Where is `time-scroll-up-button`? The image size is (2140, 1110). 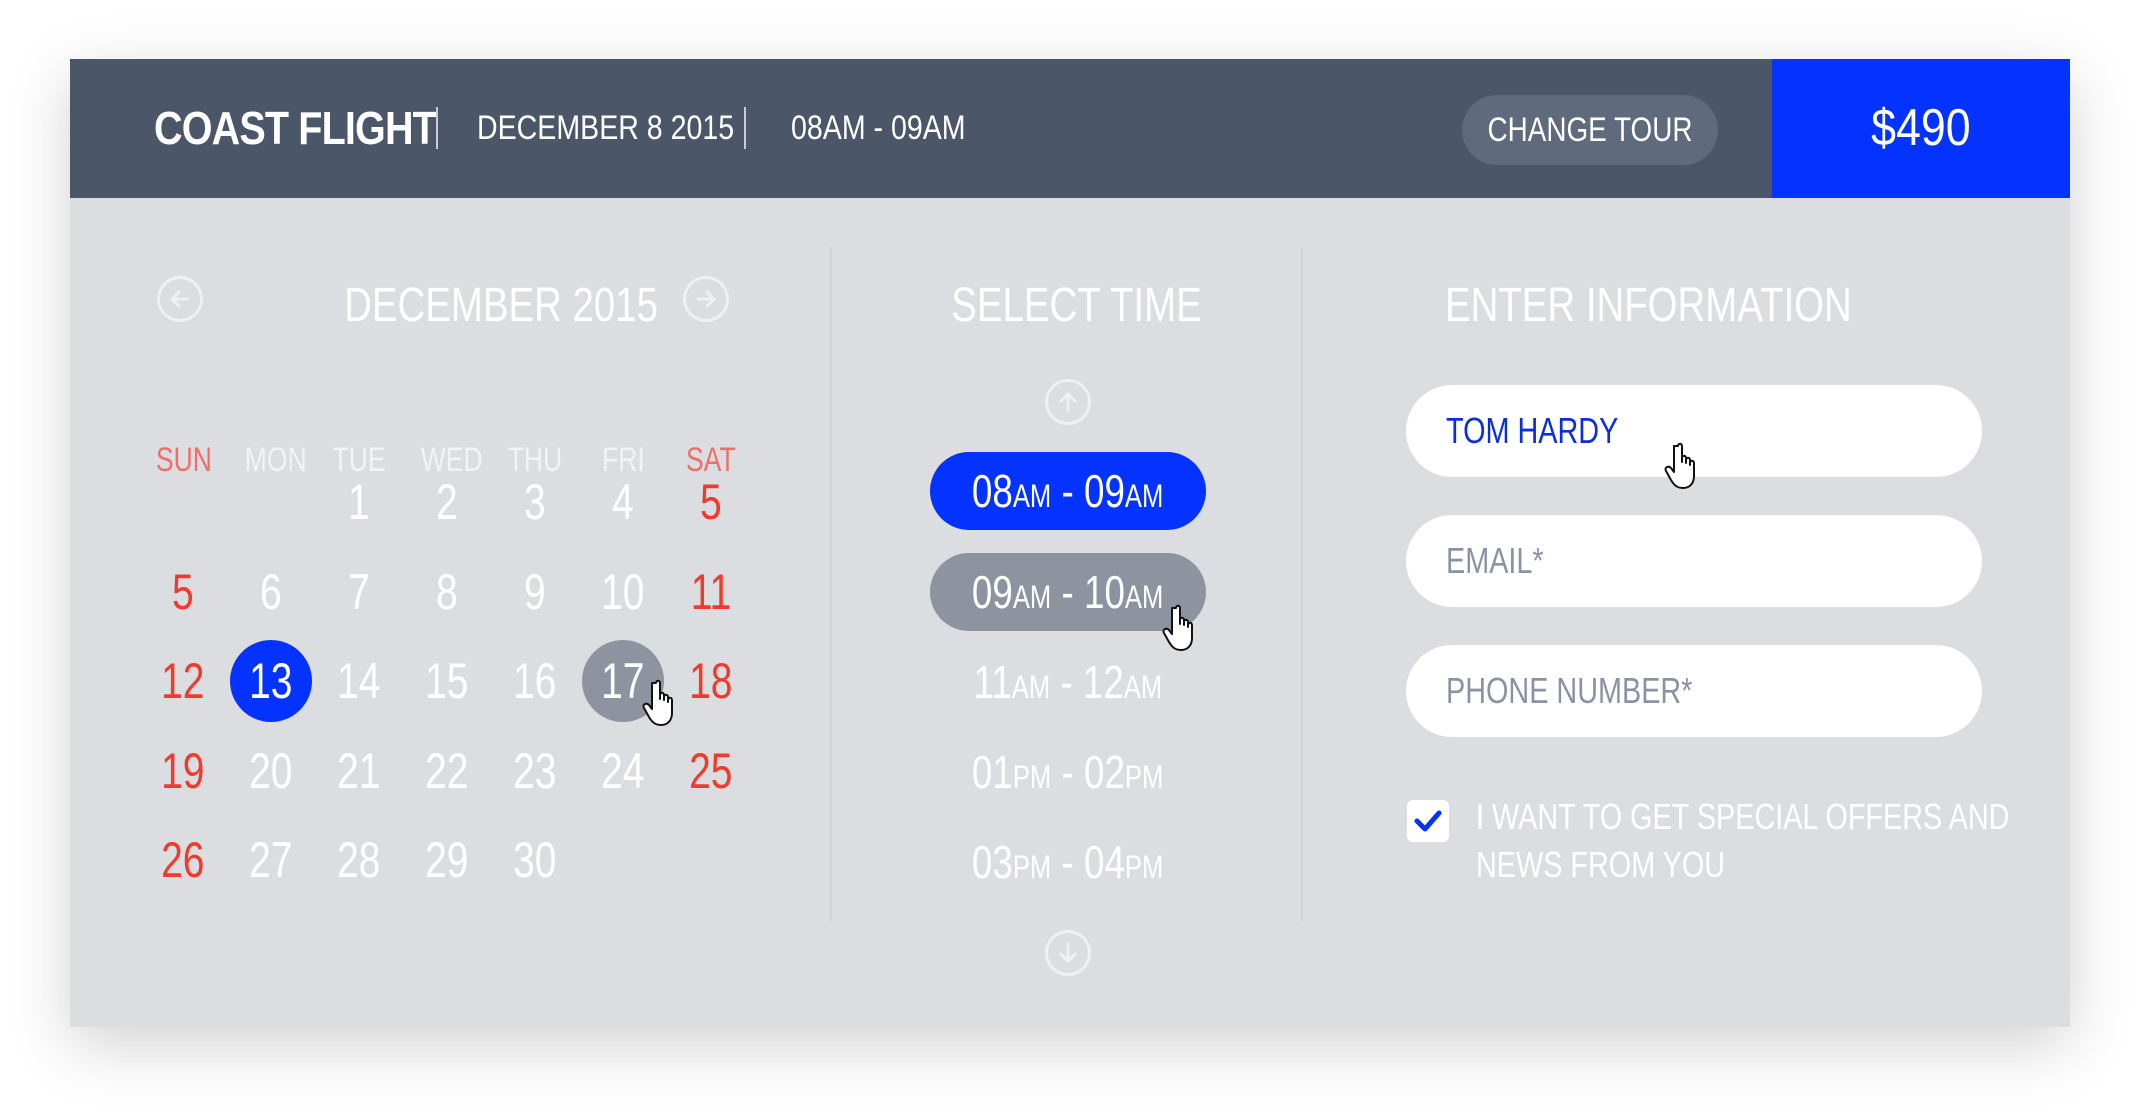 time-scroll-up-button is located at coordinates (1068, 402).